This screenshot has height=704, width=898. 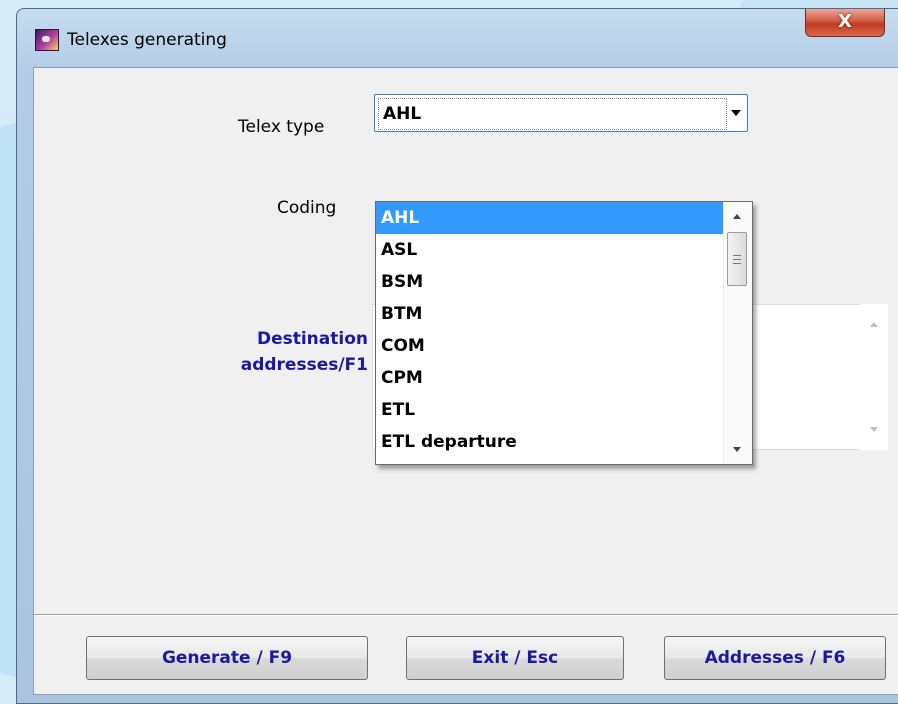 What do you see at coordinates (312, 339) in the screenshot?
I see `destination-label-line1: Destination` at bounding box center [312, 339].